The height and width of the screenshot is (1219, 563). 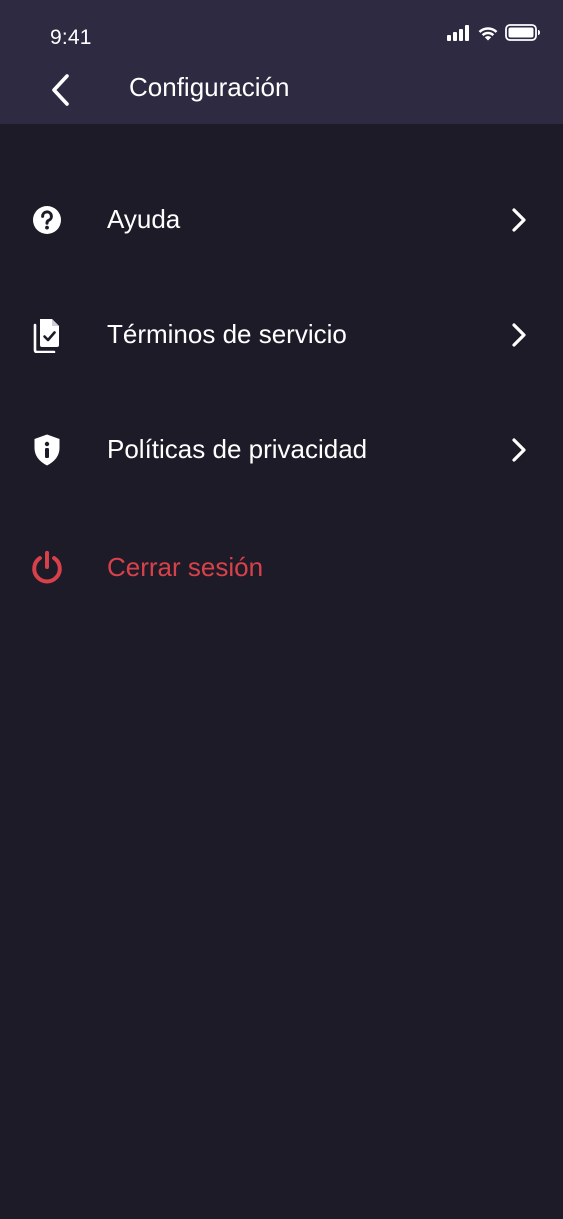 I want to click on back-button, so click(x=60, y=92).